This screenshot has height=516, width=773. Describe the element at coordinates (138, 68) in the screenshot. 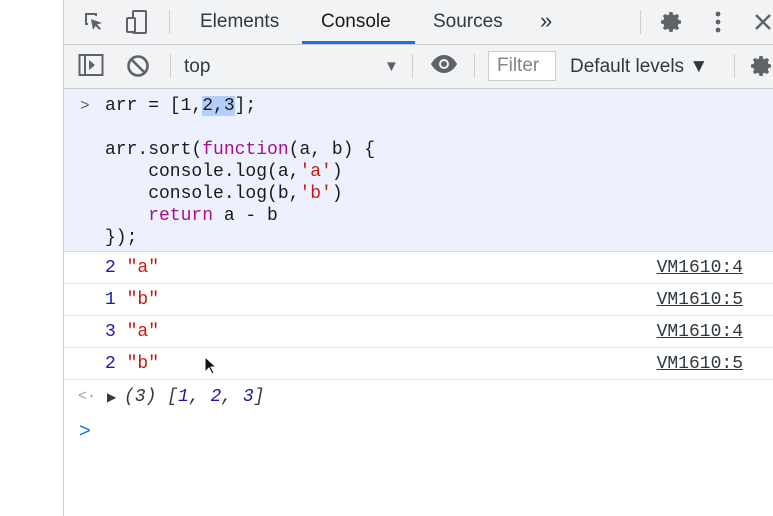

I see `clear-console-icon` at that location.